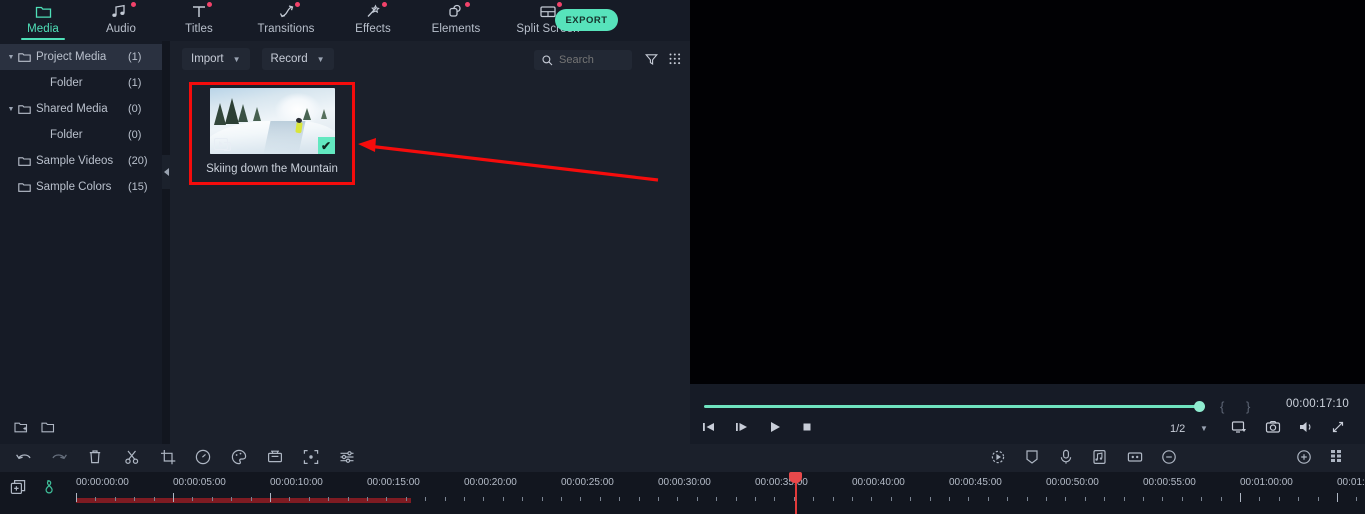 The image size is (1365, 514). Describe the element at coordinates (168, 457) in the screenshot. I see `crop-icon` at that location.